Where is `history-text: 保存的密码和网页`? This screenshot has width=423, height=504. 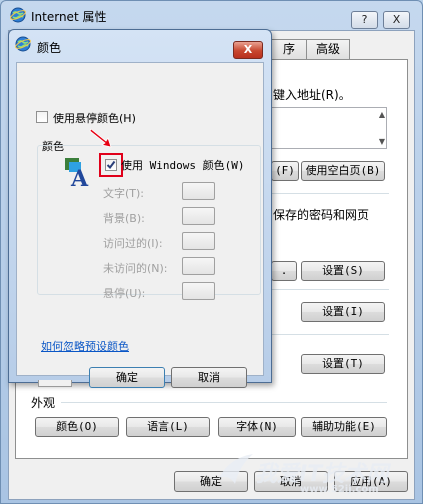 history-text: 保存的密码和网页 is located at coordinates (321, 215).